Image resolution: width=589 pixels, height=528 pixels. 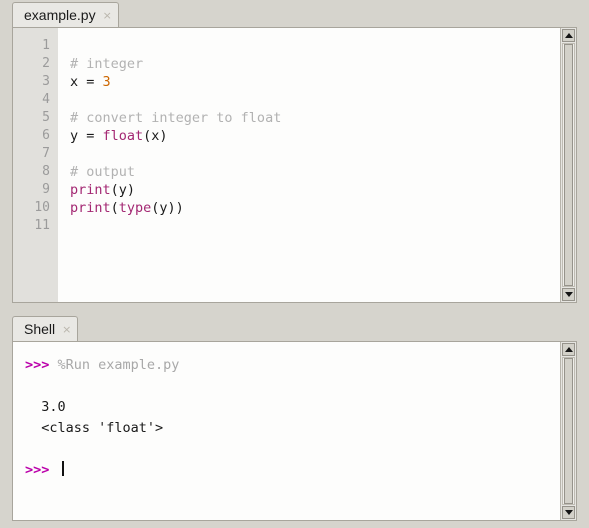 I want to click on code-token-plain: x =, so click(x=86, y=82).